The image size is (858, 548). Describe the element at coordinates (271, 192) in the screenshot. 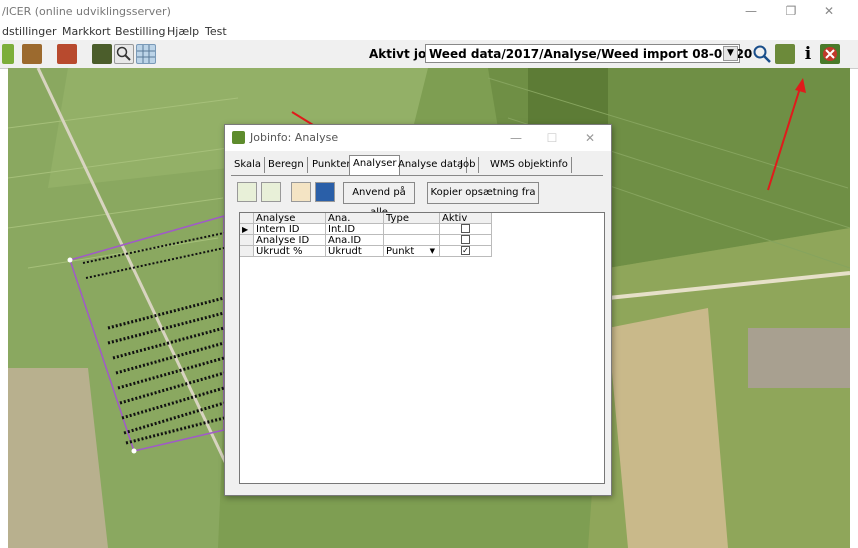

I see `remove-analysis-icon` at that location.